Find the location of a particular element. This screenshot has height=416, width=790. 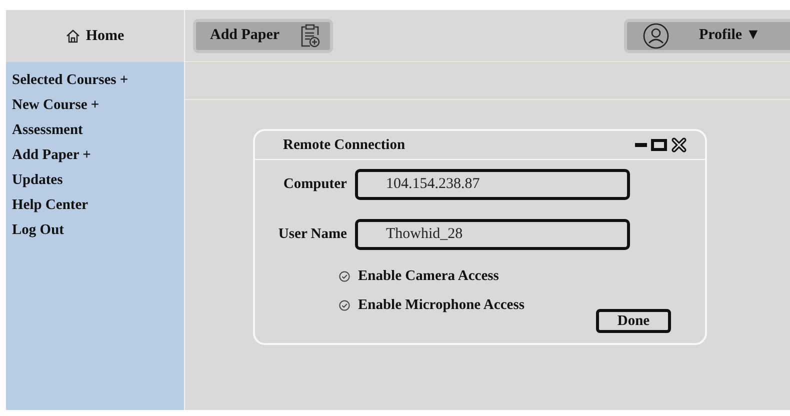

user-icon is located at coordinates (656, 35).